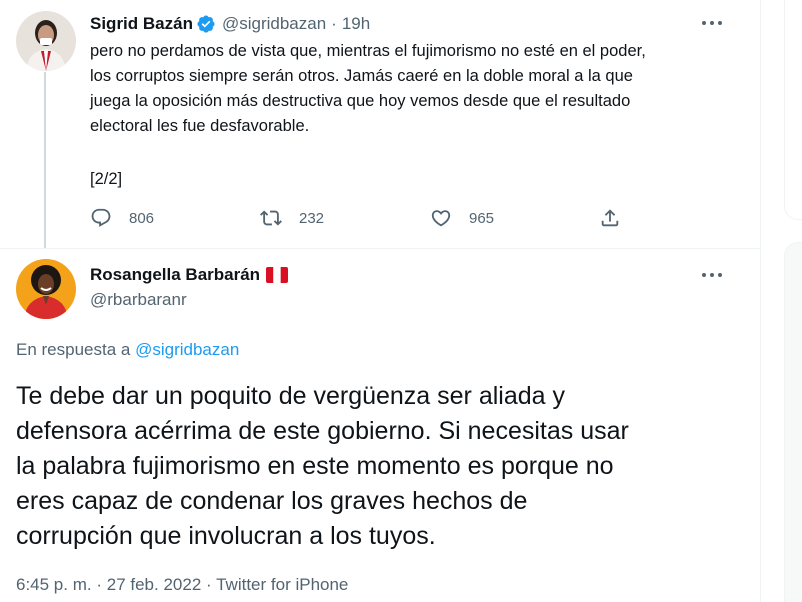 This screenshot has width=802, height=602. I want to click on peru-flag-icon, so click(277, 275).